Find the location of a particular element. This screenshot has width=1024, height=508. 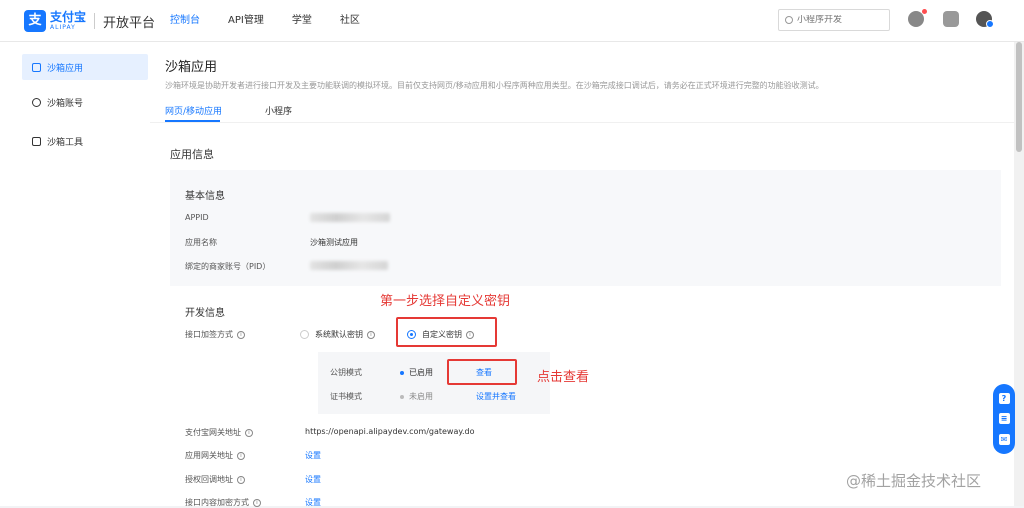

sidebar: 沙箱应用 沙箱账号 沙箱工具 is located at coordinates (75, 274).